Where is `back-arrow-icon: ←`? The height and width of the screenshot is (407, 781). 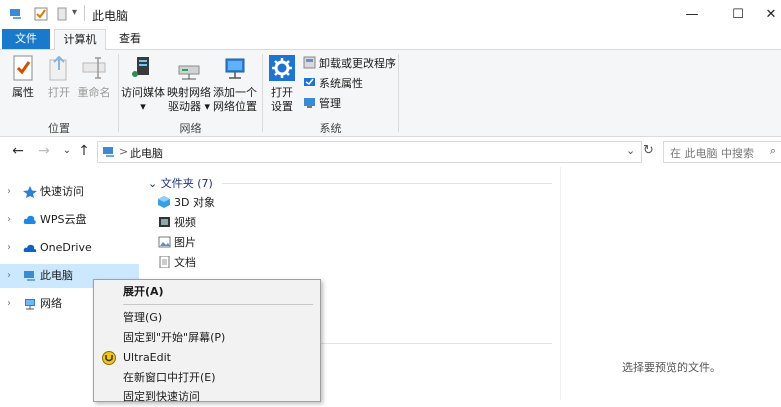
back-arrow-icon: ← is located at coordinates (18, 151).